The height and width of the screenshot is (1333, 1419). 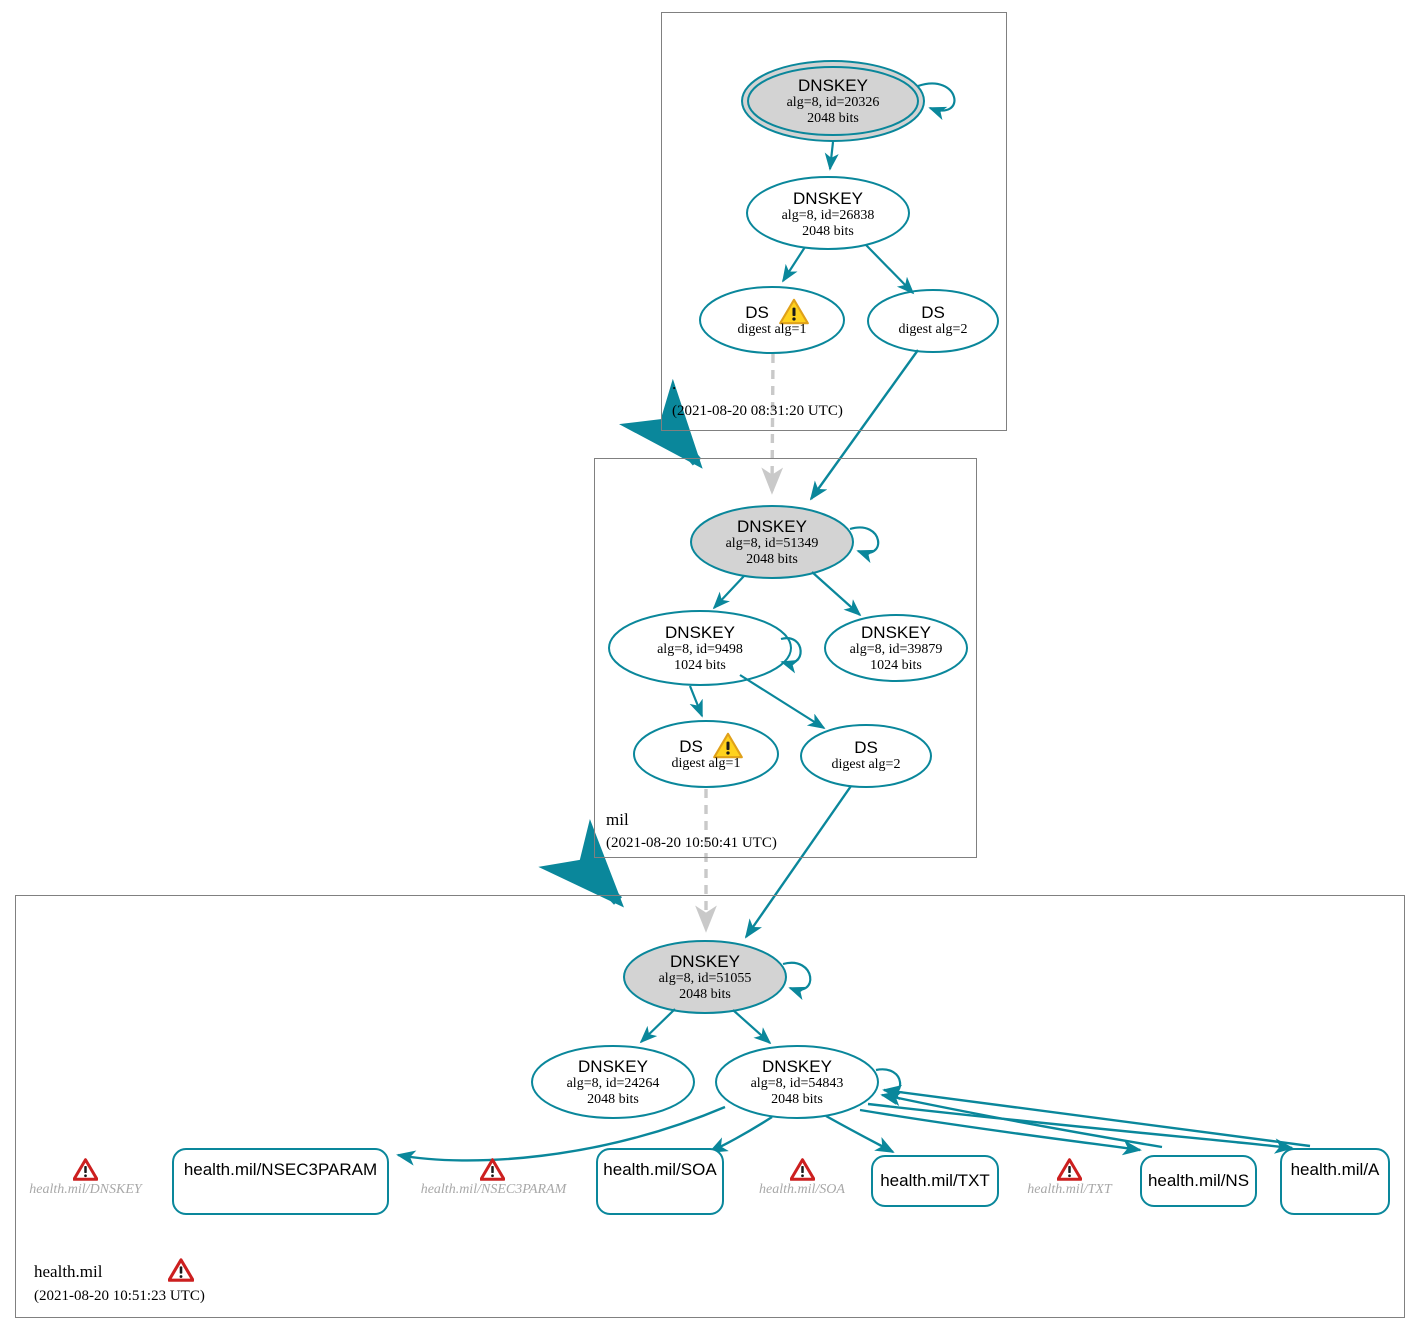 I want to click on rrset-box-healthmil-ns: health.mil/NS, so click(x=1198, y=1181).